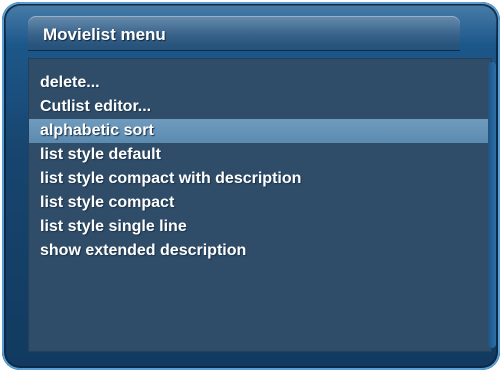 Image resolution: width=504 pixels, height=373 pixels. Describe the element at coordinates (244, 33) in the screenshot. I see `title-bar: Movielist menu` at that location.